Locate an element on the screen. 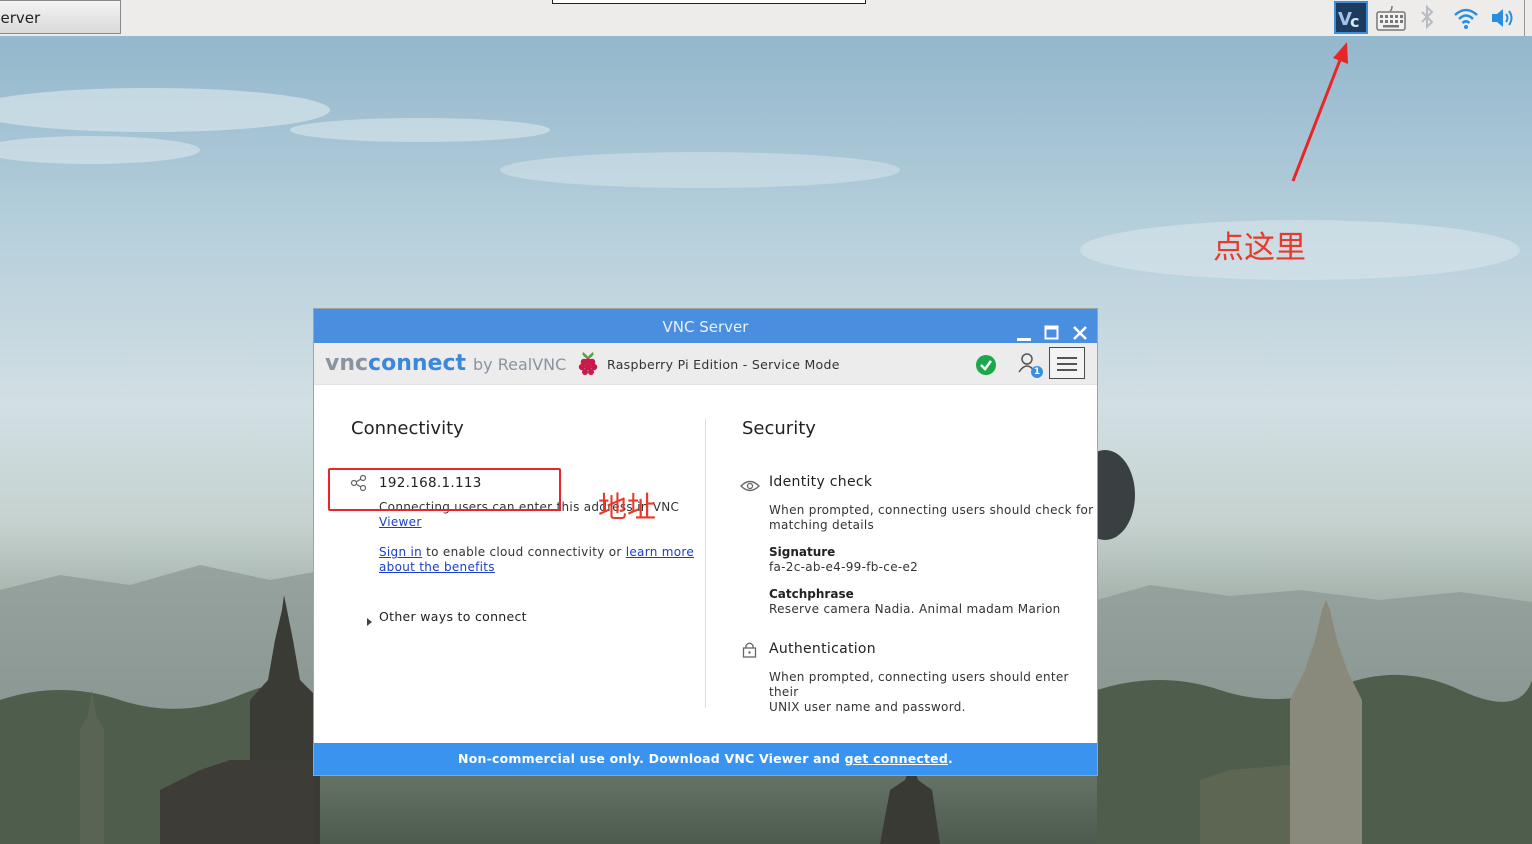 The image size is (1532, 844). taskbar-window-button: Server is located at coordinates (60, 17).